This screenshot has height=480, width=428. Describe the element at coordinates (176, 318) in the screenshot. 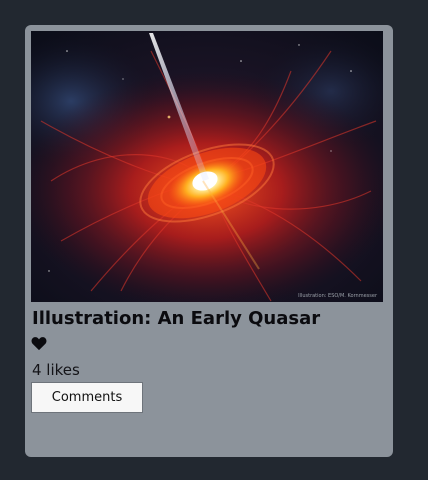

I see `post-title: Illustration: An Early Quasar` at that location.